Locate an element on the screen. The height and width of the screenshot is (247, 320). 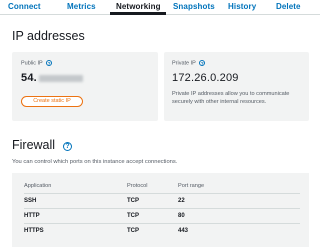
table-row: SSH TCP 22 is located at coordinates (162, 200).